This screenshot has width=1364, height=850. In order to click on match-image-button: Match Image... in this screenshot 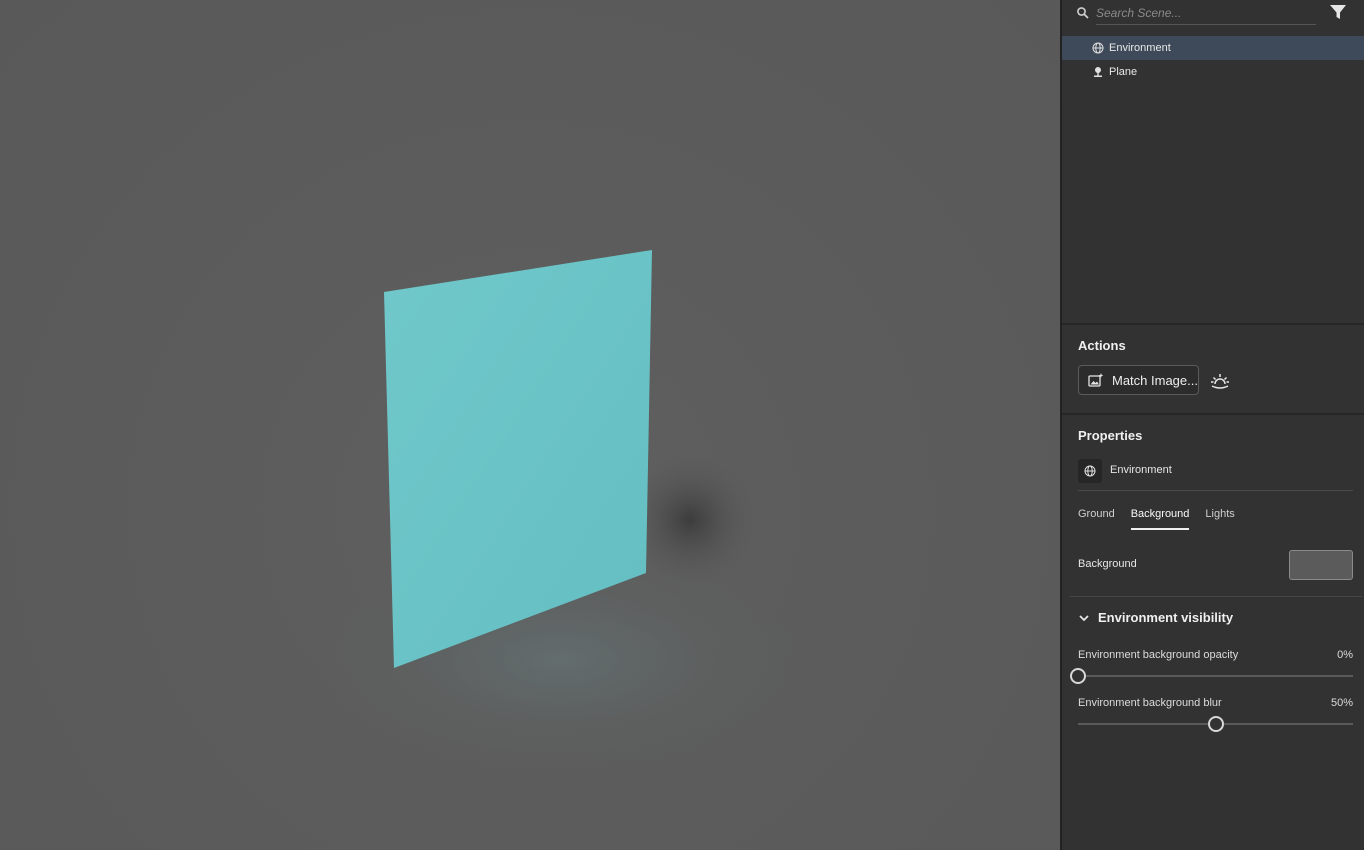, I will do `click(1138, 380)`.